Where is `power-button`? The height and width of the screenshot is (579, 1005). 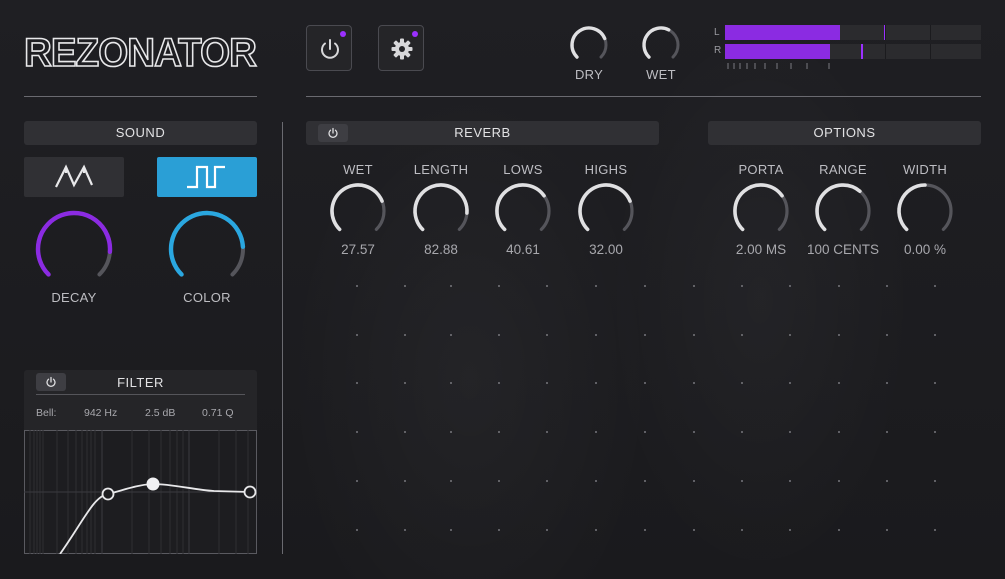
power-button is located at coordinates (329, 48).